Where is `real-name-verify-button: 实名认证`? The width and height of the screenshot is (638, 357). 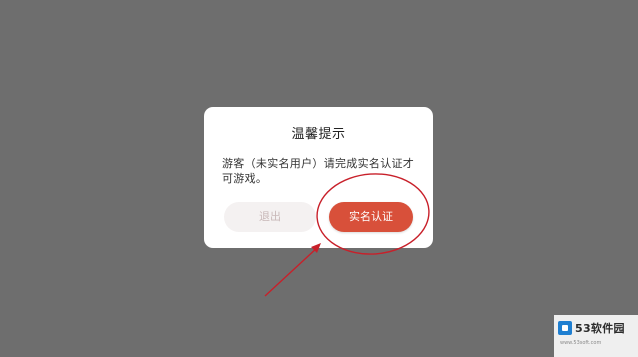 real-name-verify-button: 实名认证 is located at coordinates (371, 217).